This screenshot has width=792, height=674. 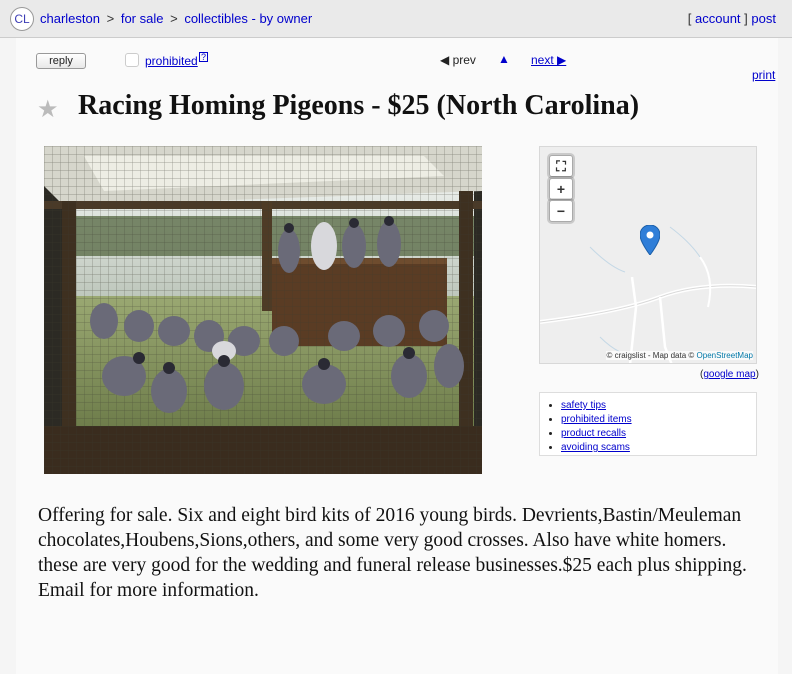 I want to click on prohibited-link: prohibited, so click(x=171, y=61).